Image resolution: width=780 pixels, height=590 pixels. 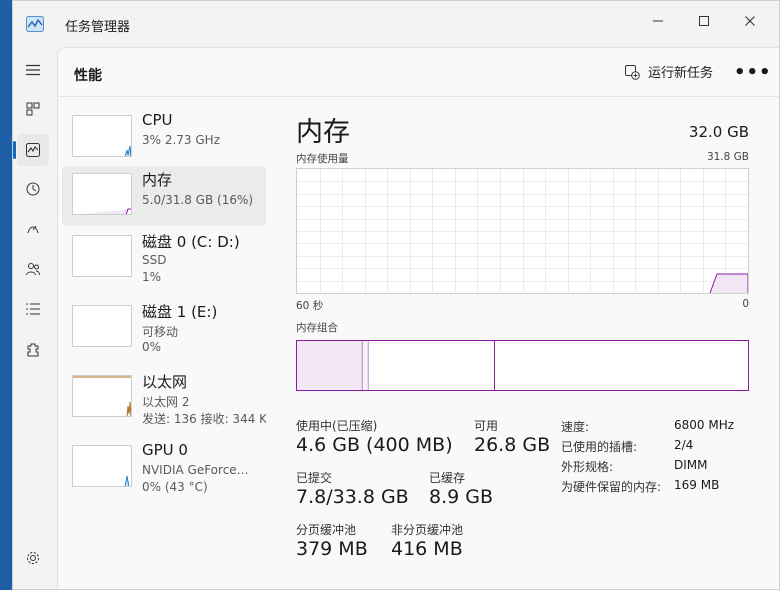 I want to click on memory-composition-bar, so click(x=522, y=365).